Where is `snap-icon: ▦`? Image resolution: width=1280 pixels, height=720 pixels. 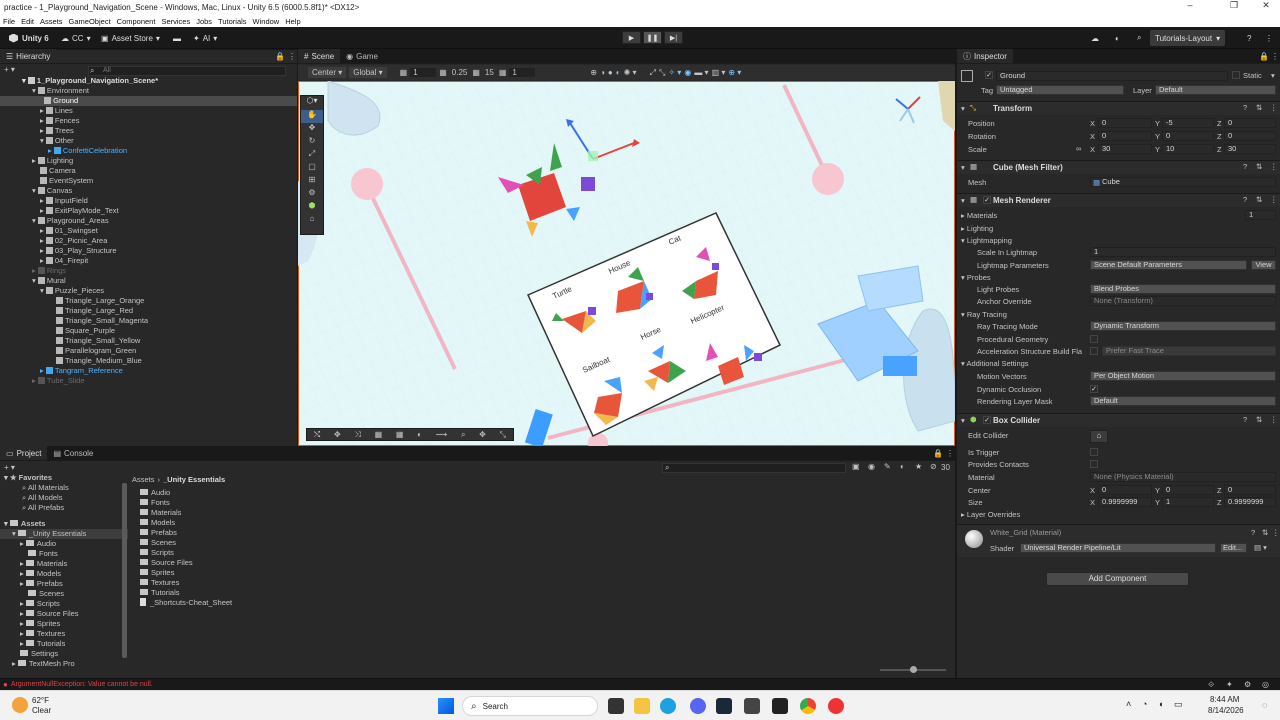 snap-icon: ▦ is located at coordinates (443, 72).